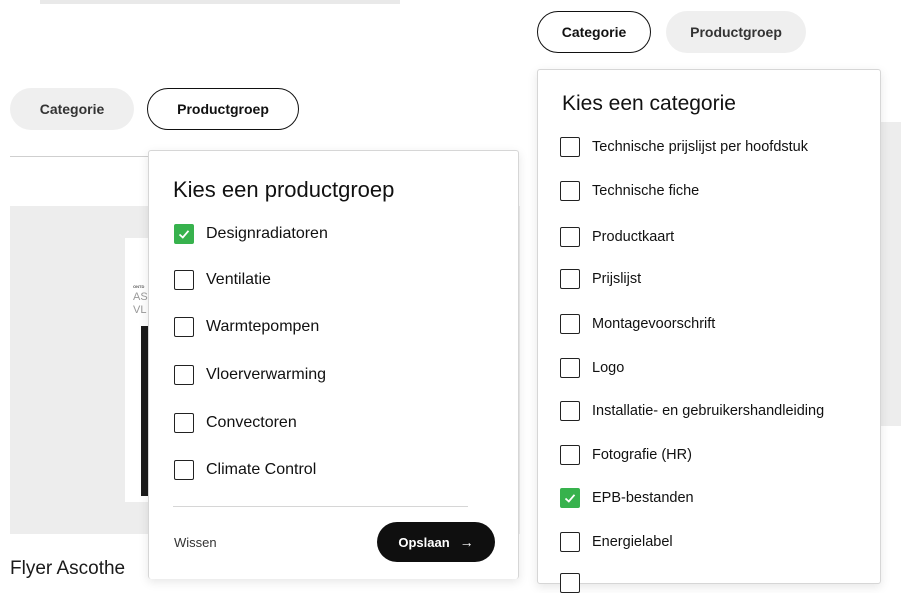 The height and width of the screenshot is (593, 901). Describe the element at coordinates (645, 191) in the screenshot. I see `checkbox-label: Technische fiche` at that location.